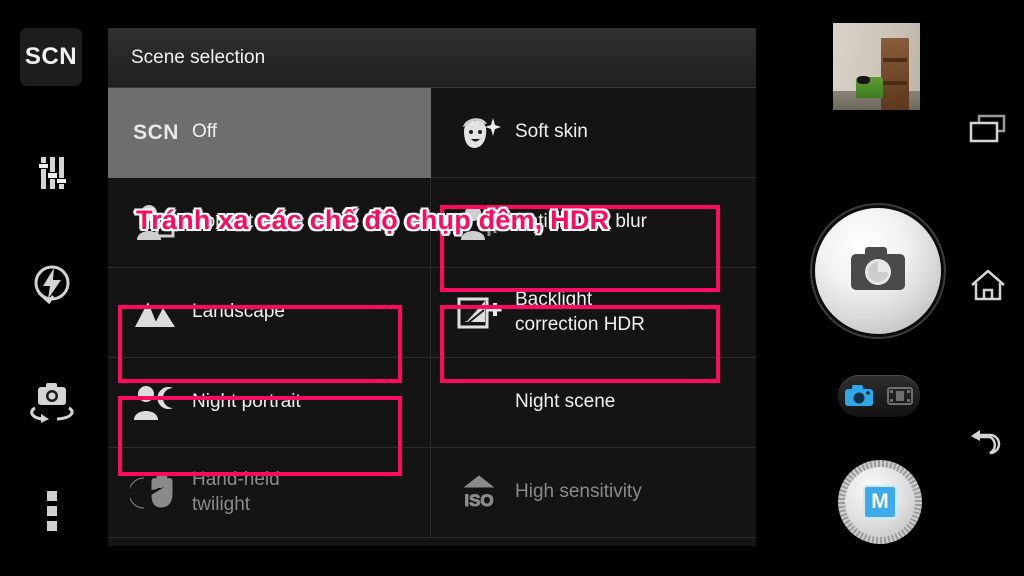 The height and width of the screenshot is (576, 1024). I want to click on thumbnail-bookshelf, so click(894, 73).